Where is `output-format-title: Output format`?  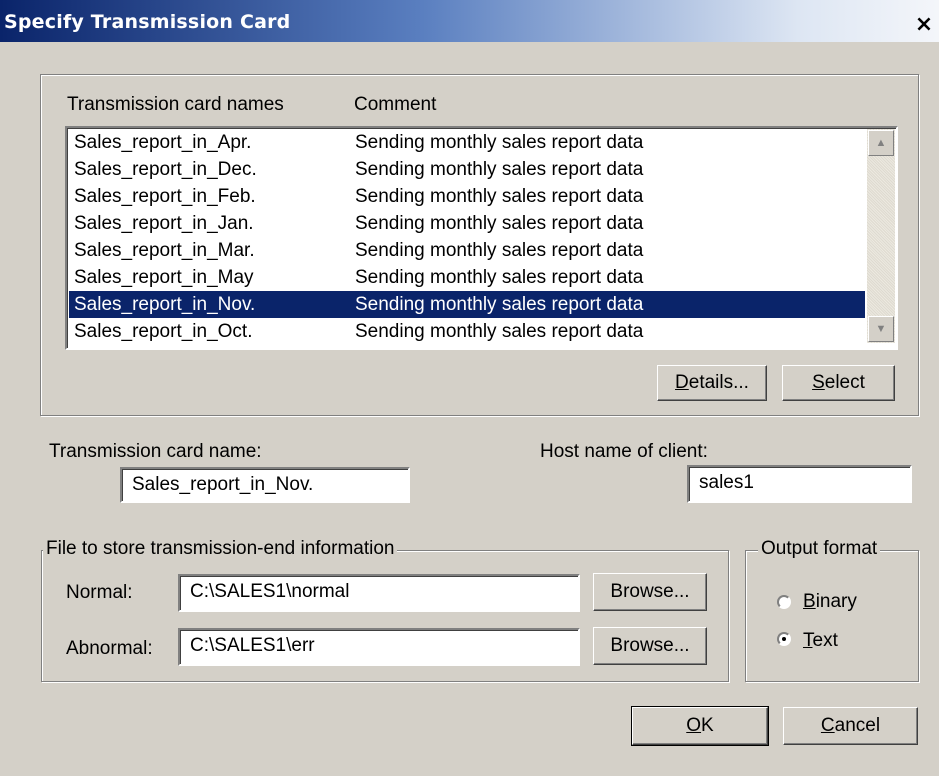
output-format-title: Output format is located at coordinates (819, 549).